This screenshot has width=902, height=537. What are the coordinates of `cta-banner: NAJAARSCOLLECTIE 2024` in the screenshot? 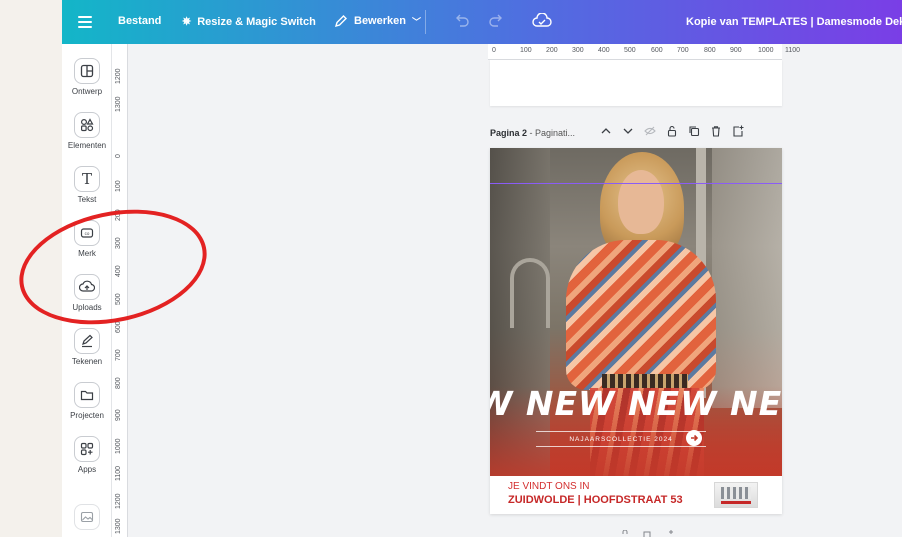 It's located at (621, 439).